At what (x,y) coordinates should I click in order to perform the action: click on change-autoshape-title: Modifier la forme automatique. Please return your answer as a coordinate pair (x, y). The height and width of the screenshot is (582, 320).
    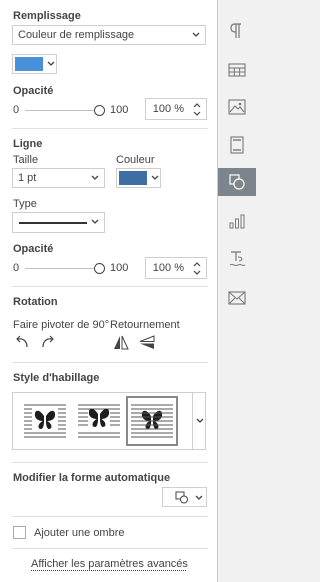
    Looking at the image, I should click on (92, 478).